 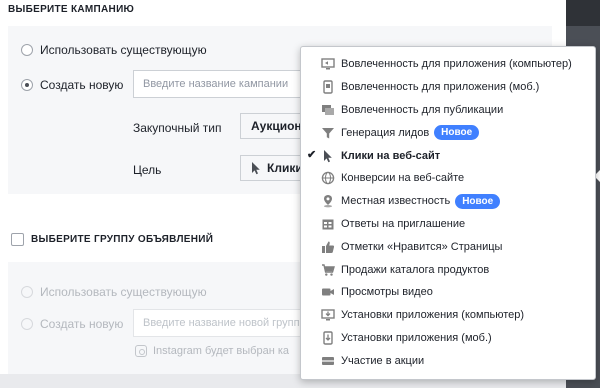 What do you see at coordinates (27, 50) in the screenshot?
I see `use-existing-campaign-radio` at bounding box center [27, 50].